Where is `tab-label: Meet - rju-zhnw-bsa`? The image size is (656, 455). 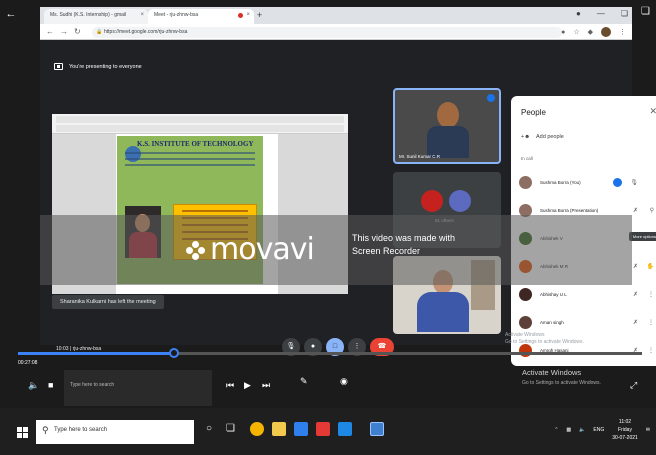 tab-label: Meet - rju-zhnw-bsa is located at coordinates (176, 15).